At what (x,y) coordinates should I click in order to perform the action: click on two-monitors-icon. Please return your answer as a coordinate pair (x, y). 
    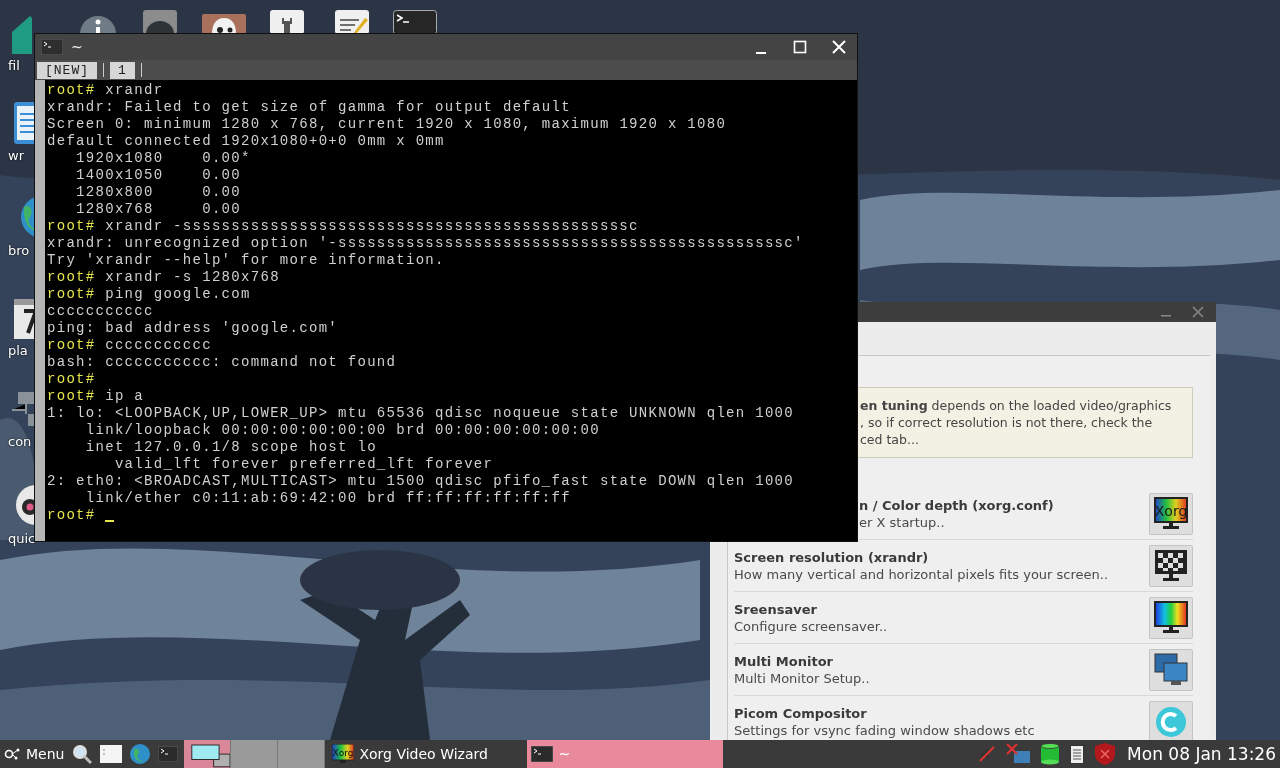
    Looking at the image, I should click on (1171, 669).